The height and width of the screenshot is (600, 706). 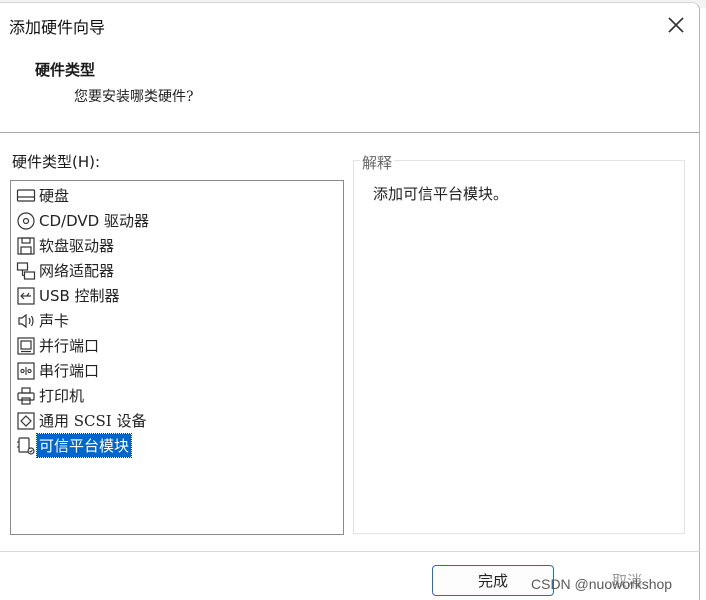 What do you see at coordinates (54, 321) in the screenshot?
I see `list-item-label: 声卡` at bounding box center [54, 321].